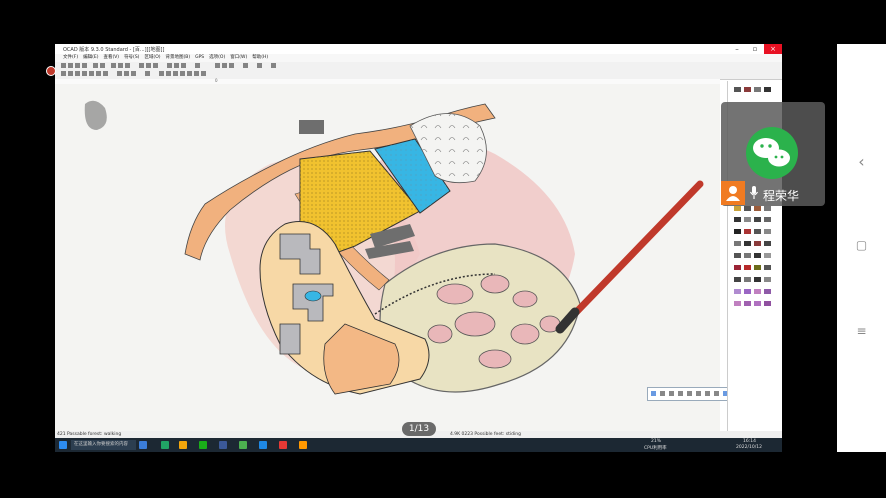 Image resolution: width=886 pixels, height=498 pixels. I want to click on reverse-icon, so click(133, 73).